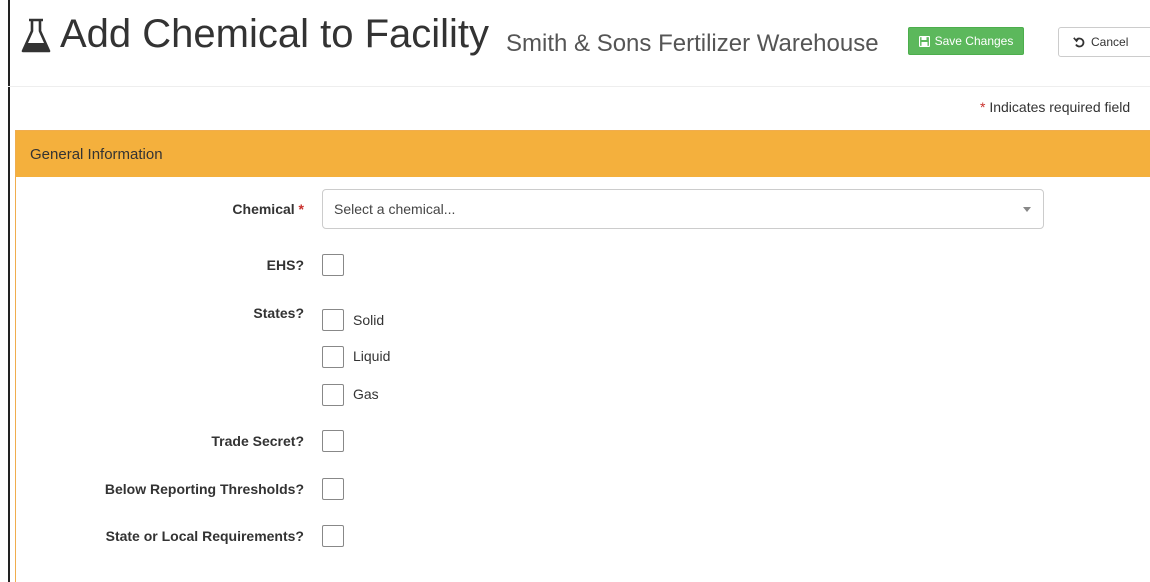 Image resolution: width=1150 pixels, height=582 pixels. I want to click on chemical-label: Chemical *, so click(268, 209).